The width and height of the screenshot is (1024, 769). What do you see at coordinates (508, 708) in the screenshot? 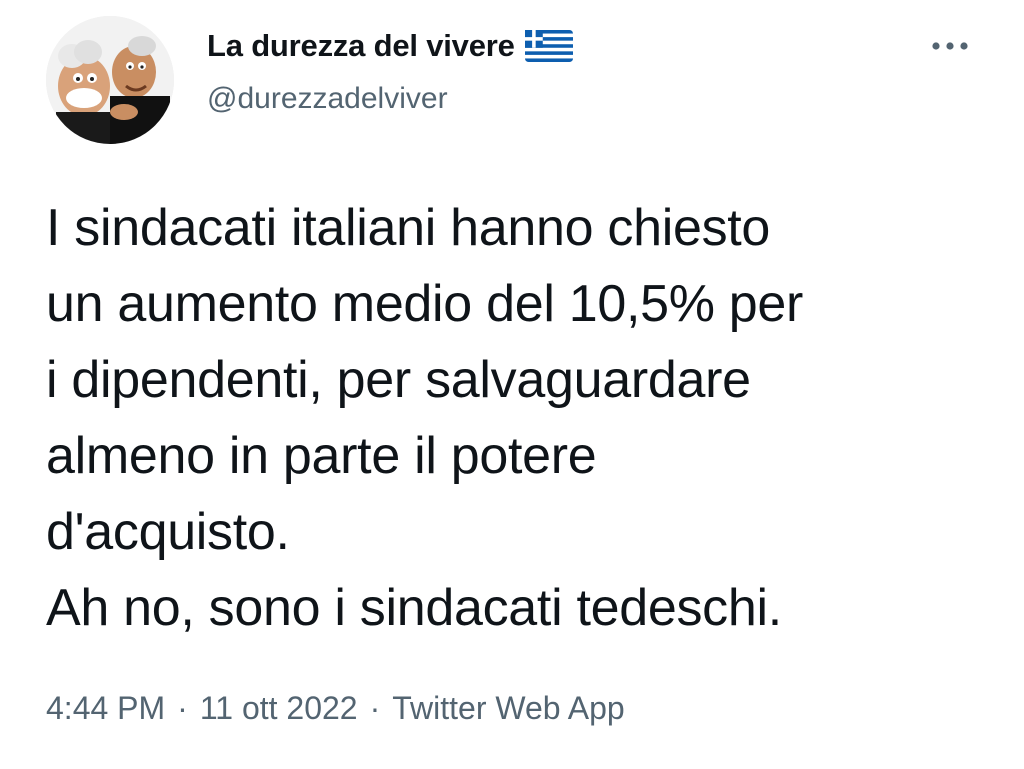
I see `tweet-source: Twitter Web App` at bounding box center [508, 708].